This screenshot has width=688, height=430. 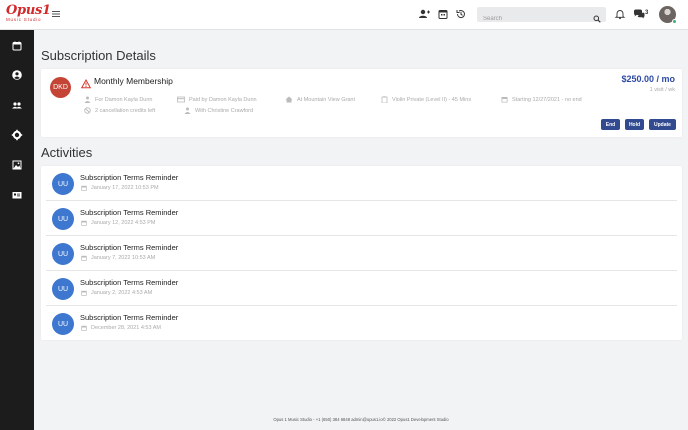 I want to click on visit-frequency: 1 visit / wk, so click(x=662, y=90).